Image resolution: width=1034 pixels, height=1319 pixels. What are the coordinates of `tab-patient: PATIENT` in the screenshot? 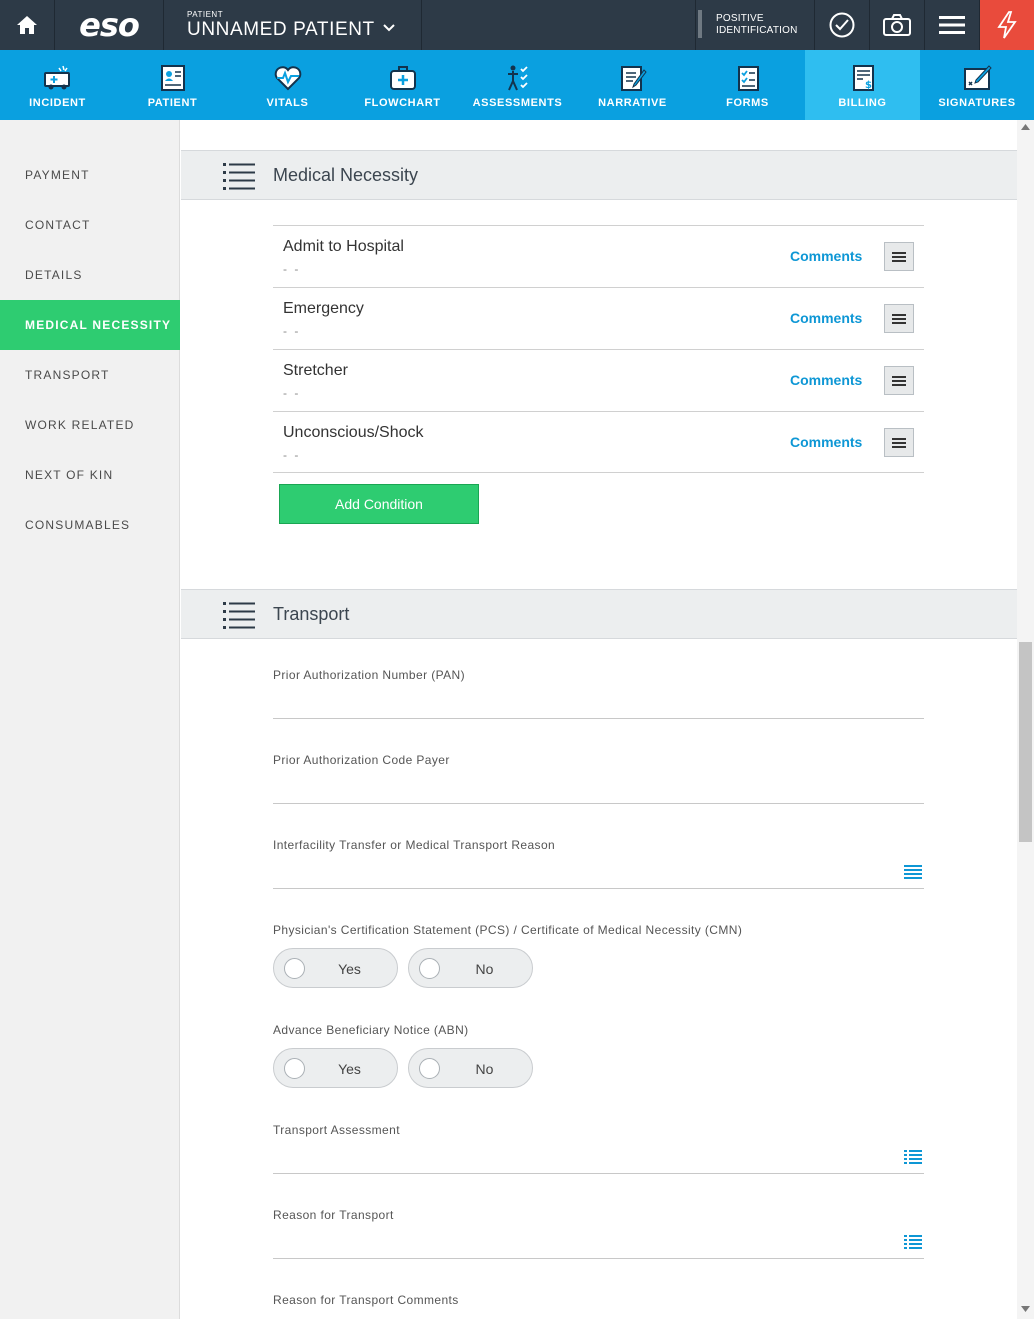 It's located at (172, 85).